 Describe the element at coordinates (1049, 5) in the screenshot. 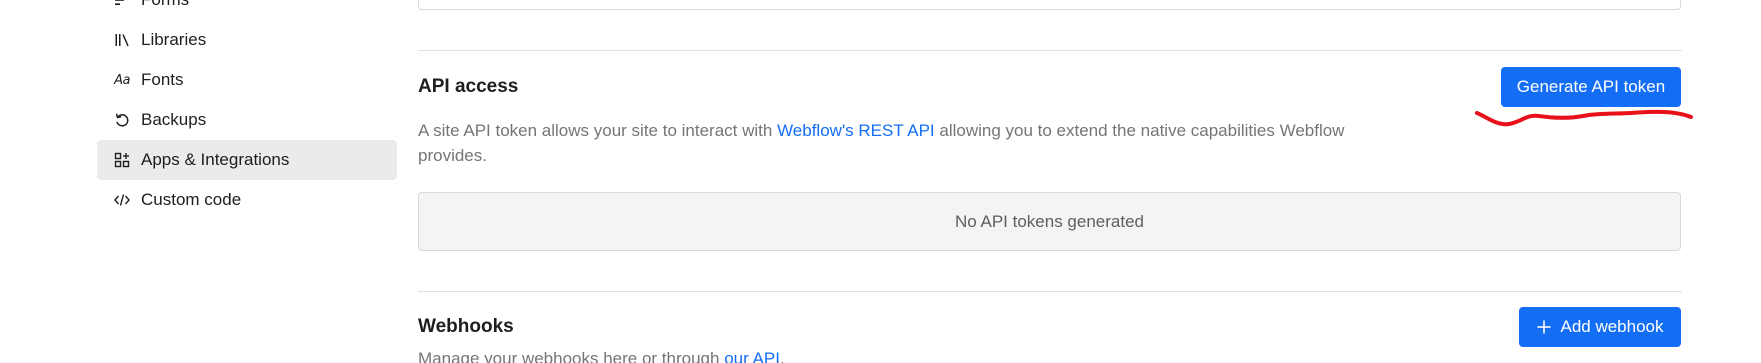

I see `previous-section-card` at that location.